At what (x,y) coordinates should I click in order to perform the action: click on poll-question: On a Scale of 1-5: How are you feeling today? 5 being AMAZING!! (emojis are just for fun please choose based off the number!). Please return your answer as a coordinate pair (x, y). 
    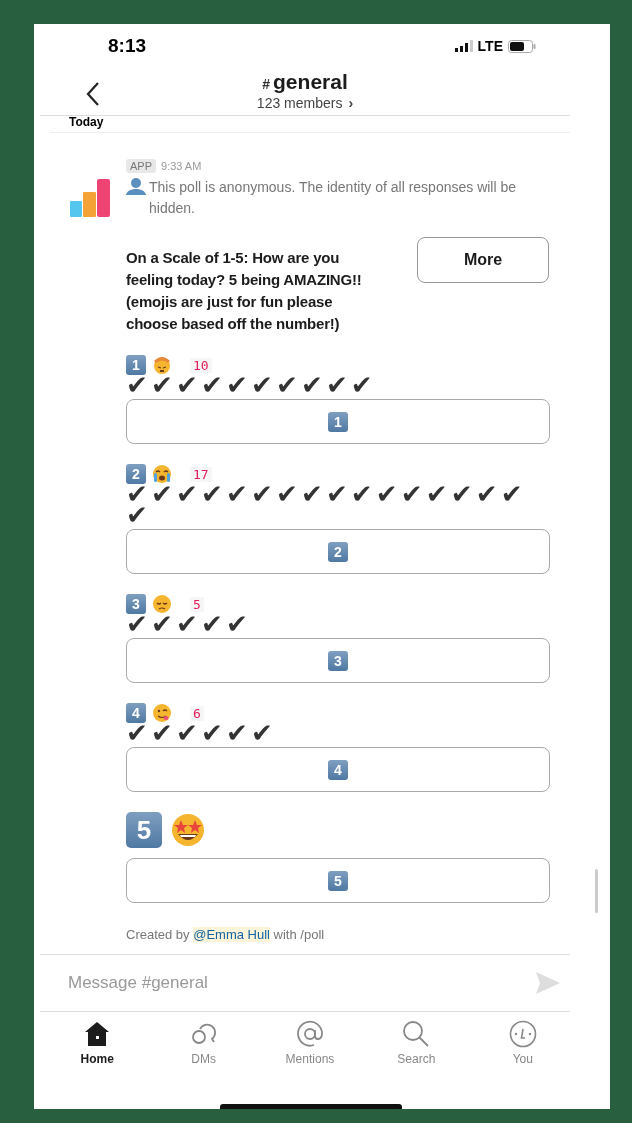
    Looking at the image, I should click on (244, 291).